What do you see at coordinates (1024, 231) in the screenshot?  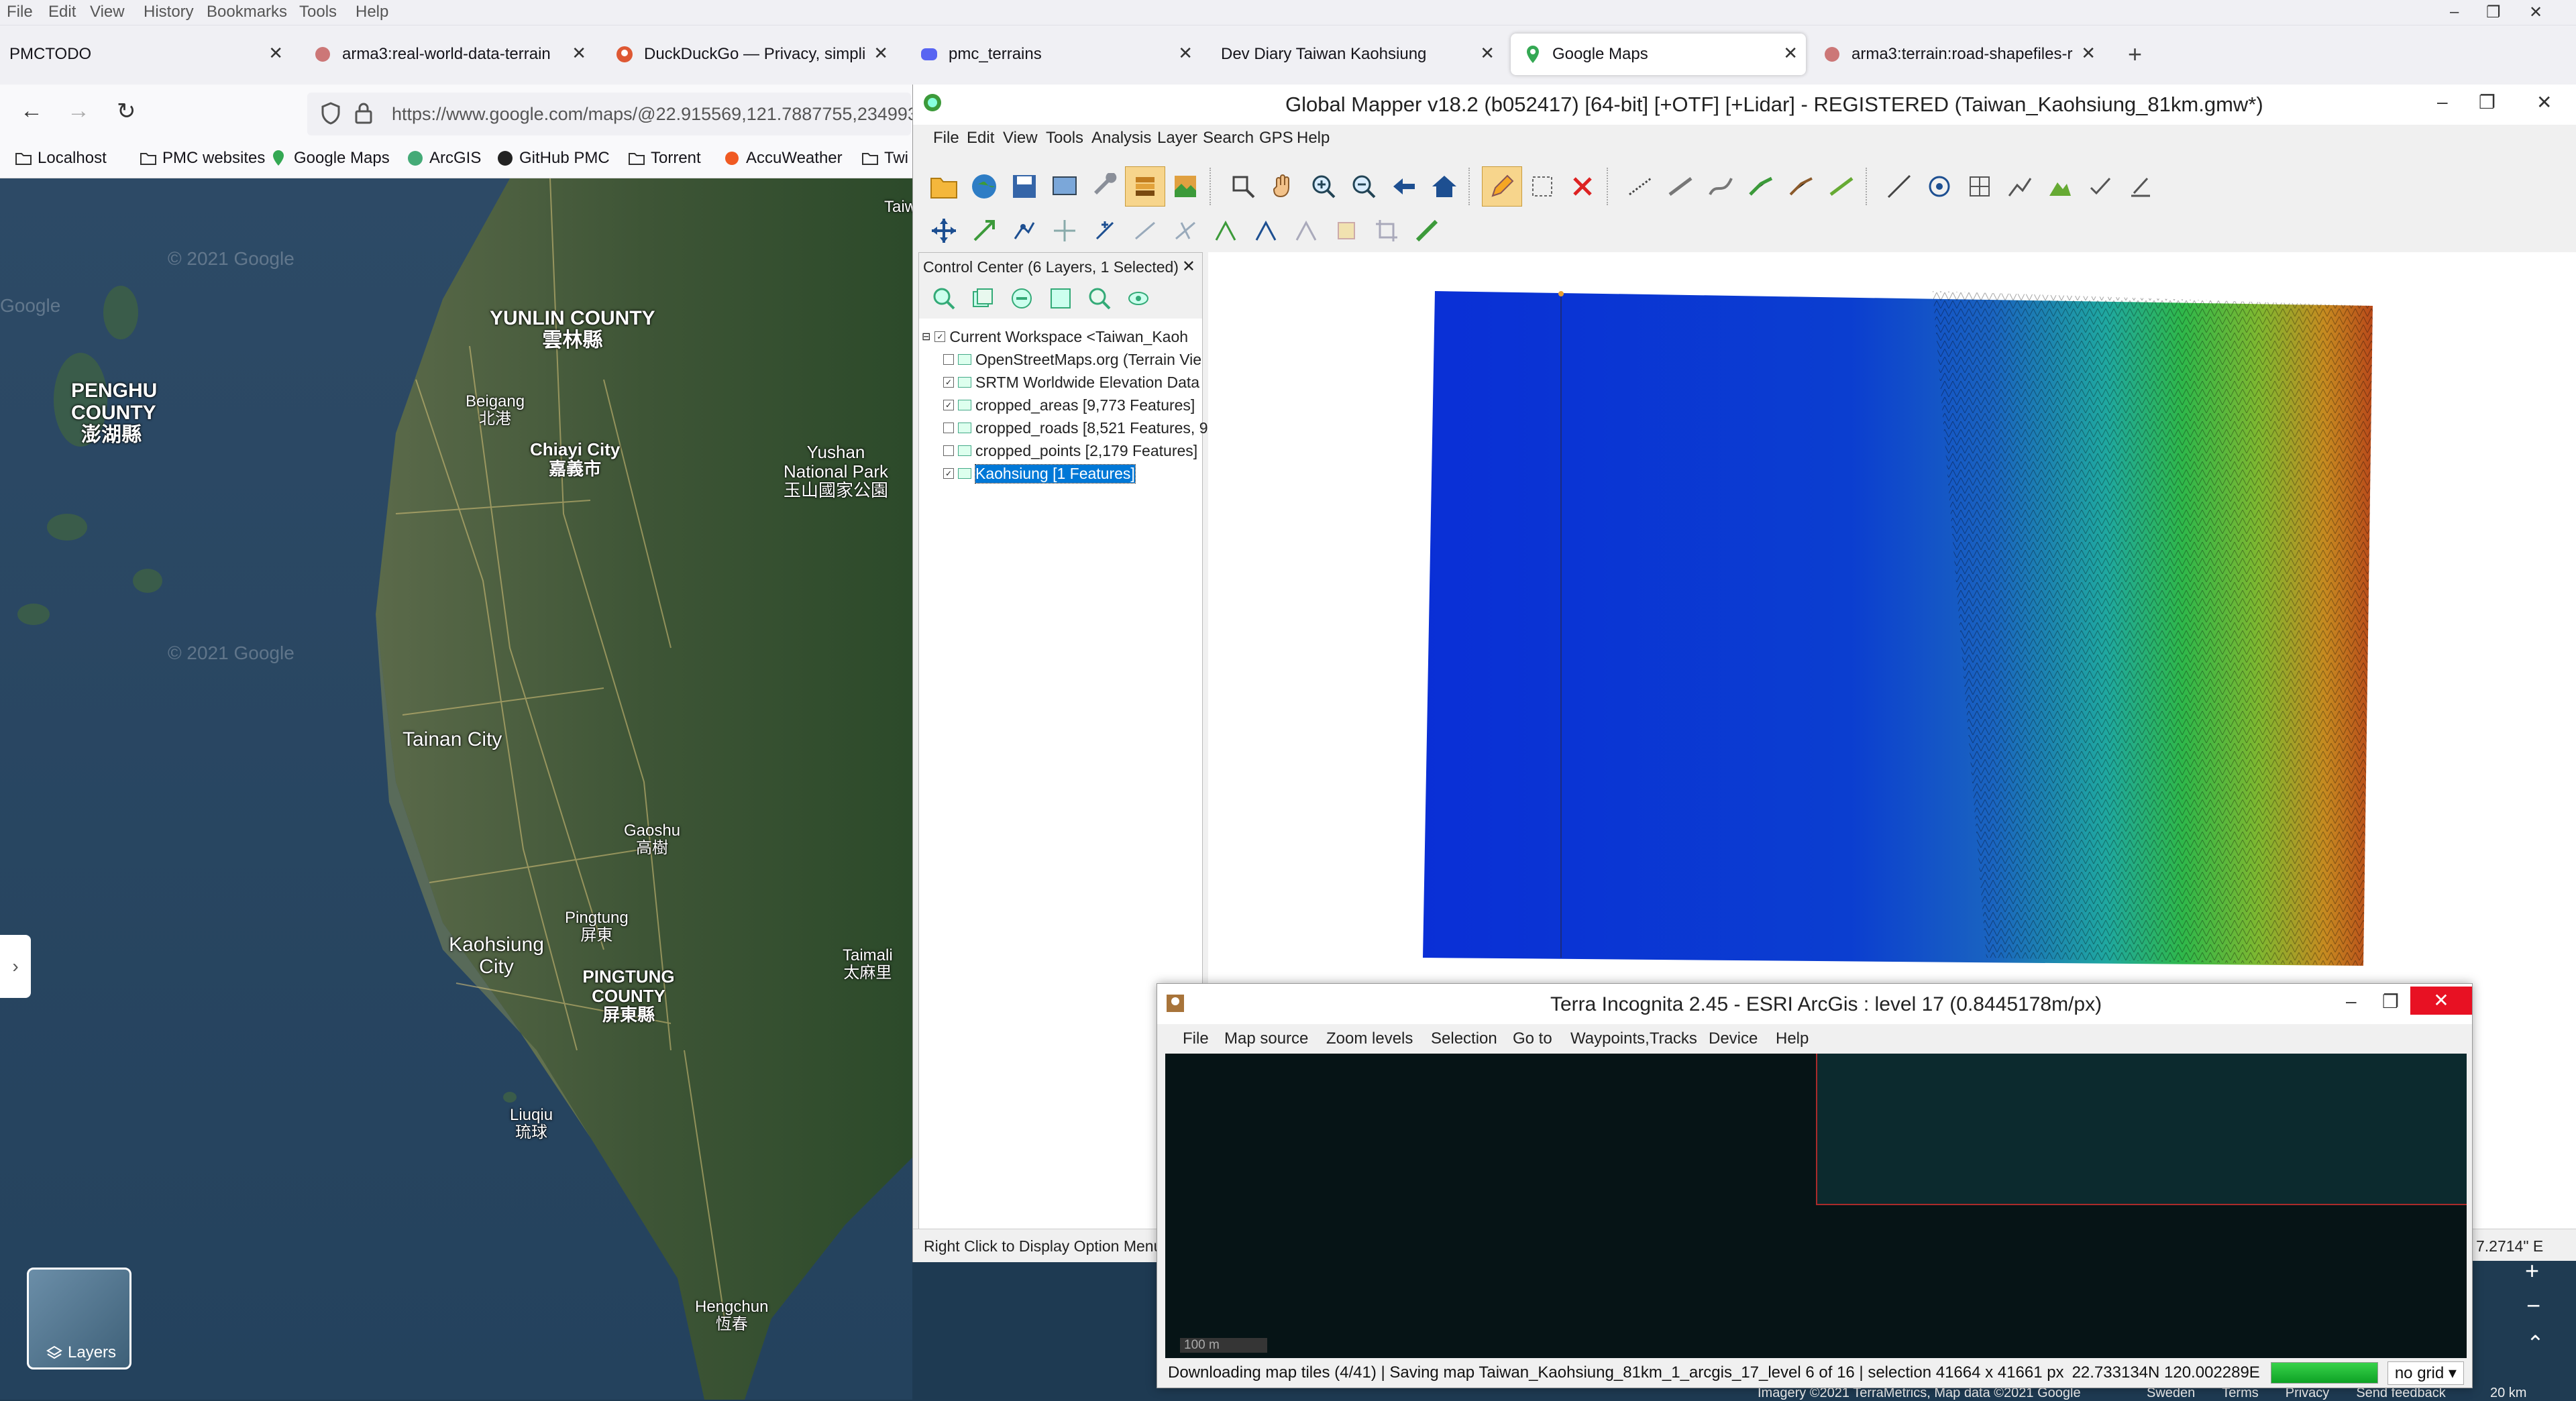 I see `vertex-edit-icon` at bounding box center [1024, 231].